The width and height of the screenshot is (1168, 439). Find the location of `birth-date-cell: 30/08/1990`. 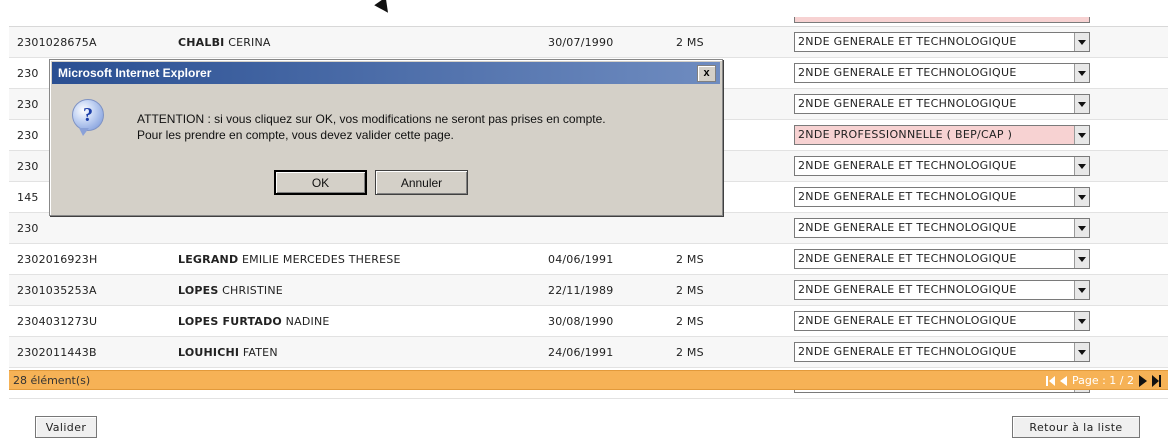

birth-date-cell: 30/08/1990 is located at coordinates (604, 321).